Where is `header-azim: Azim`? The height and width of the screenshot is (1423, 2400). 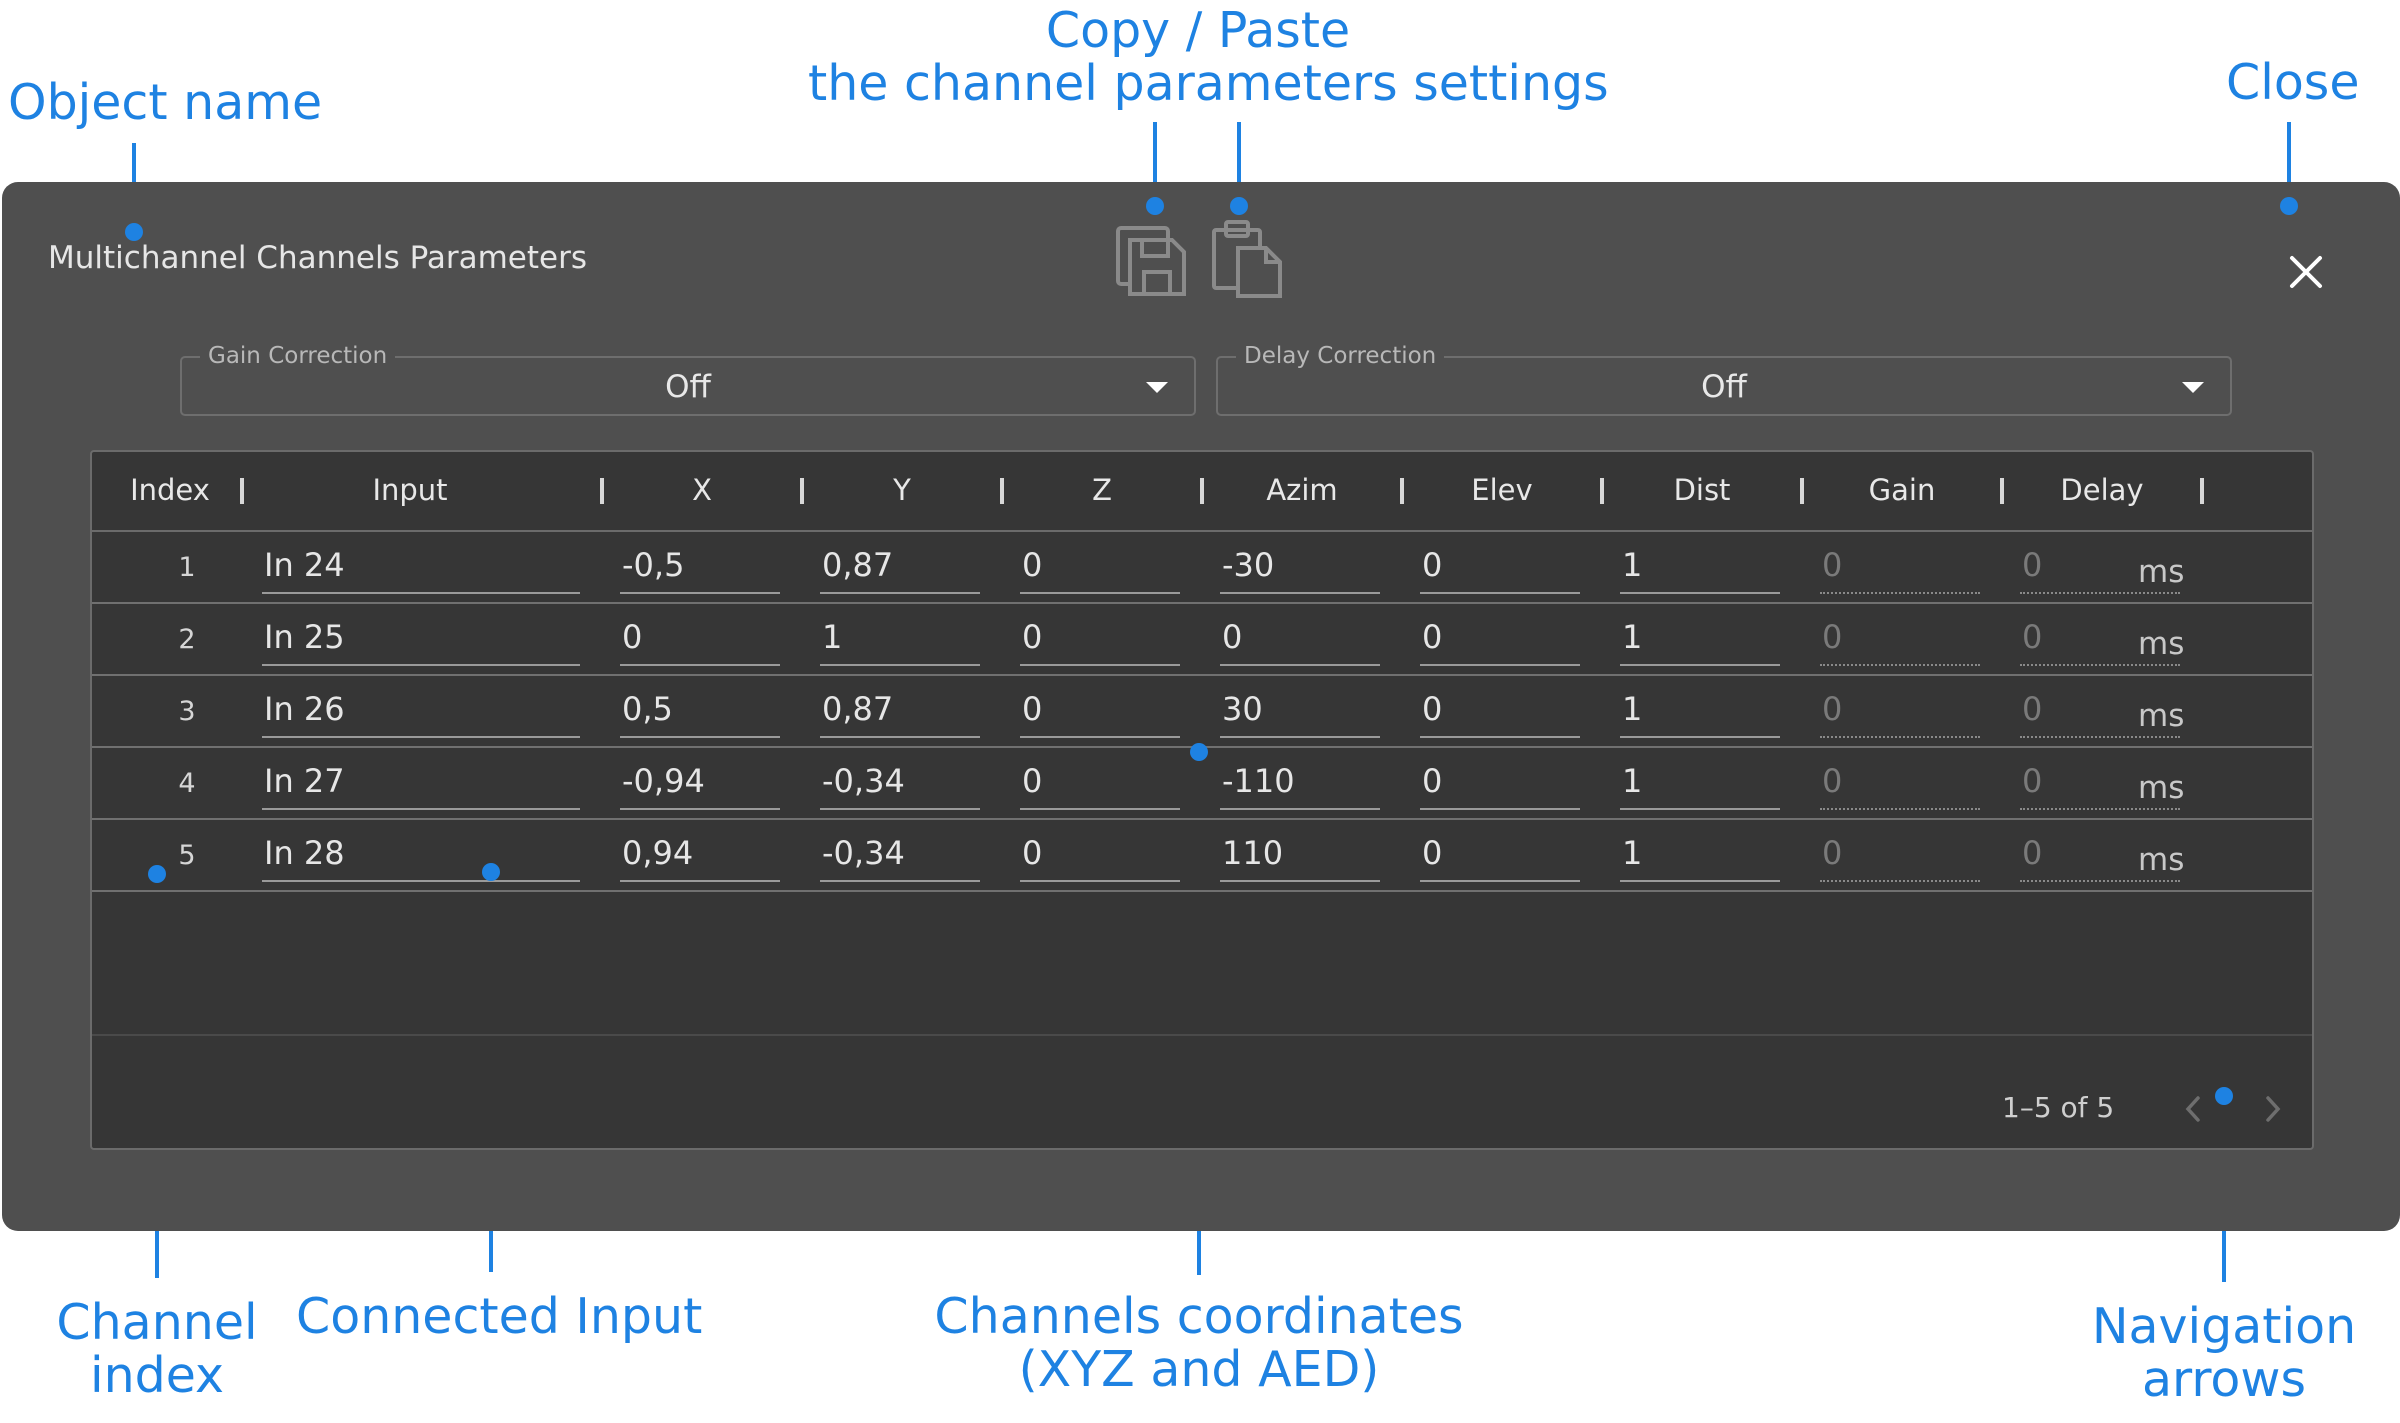 header-azim: Azim is located at coordinates (1302, 490).